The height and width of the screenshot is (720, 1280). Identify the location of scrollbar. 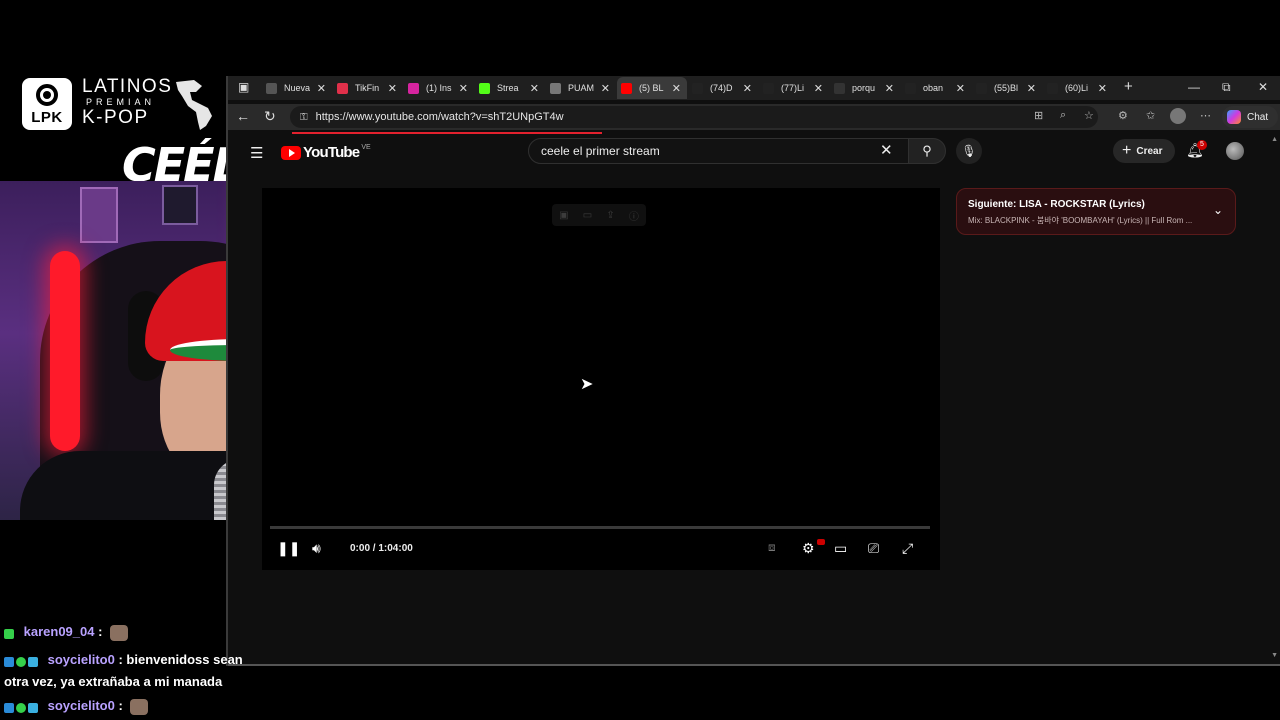
(1275, 401).